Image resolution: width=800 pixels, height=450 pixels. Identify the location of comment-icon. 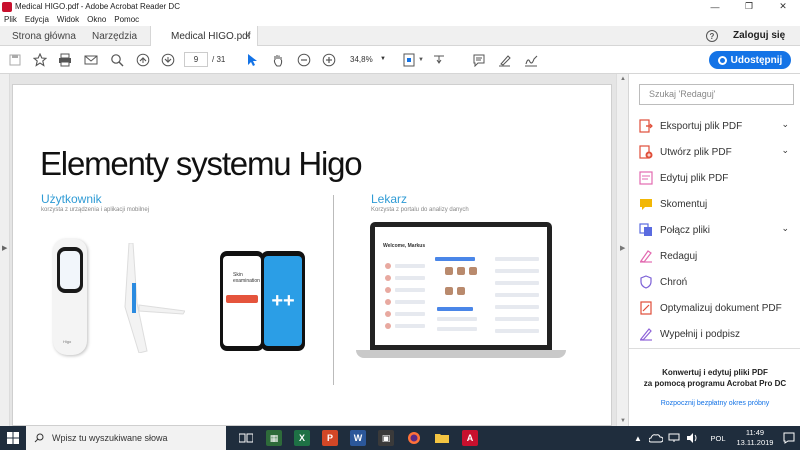
(479, 60).